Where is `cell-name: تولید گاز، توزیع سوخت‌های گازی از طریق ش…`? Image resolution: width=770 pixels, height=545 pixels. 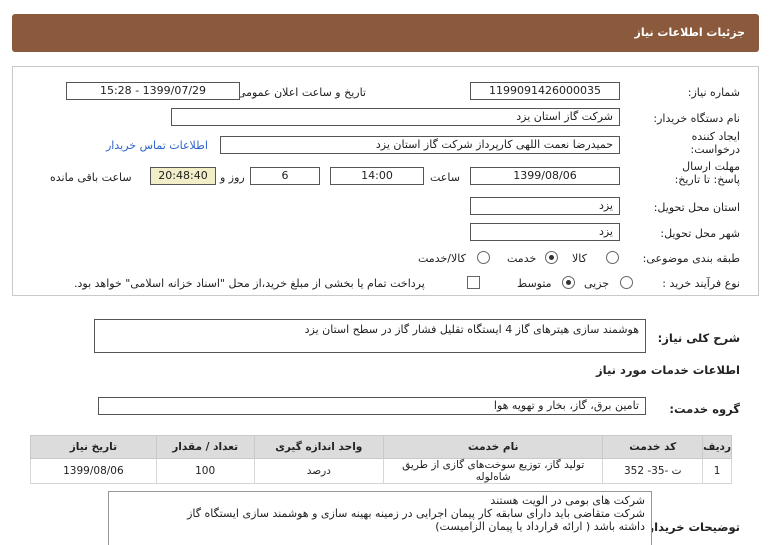
cell-name: تولید گاز، توزیع سوخت‌های گازی از طریق ش… is located at coordinates (493, 471).